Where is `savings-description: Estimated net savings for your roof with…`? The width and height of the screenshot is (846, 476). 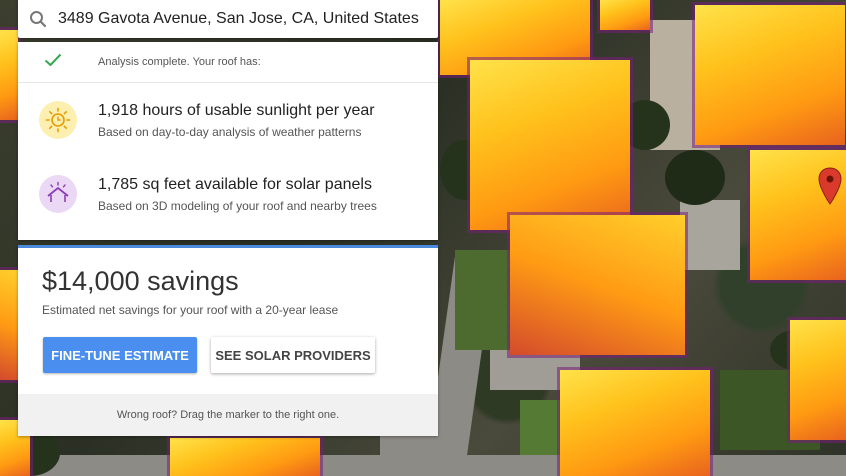
savings-description: Estimated net savings for your roof with… is located at coordinates (190, 310).